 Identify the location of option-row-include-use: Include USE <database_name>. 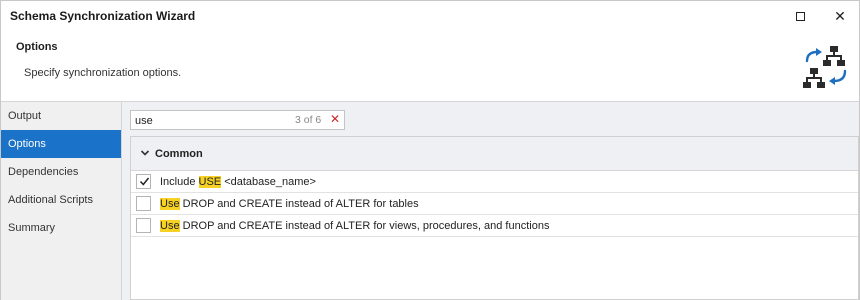
(494, 182).